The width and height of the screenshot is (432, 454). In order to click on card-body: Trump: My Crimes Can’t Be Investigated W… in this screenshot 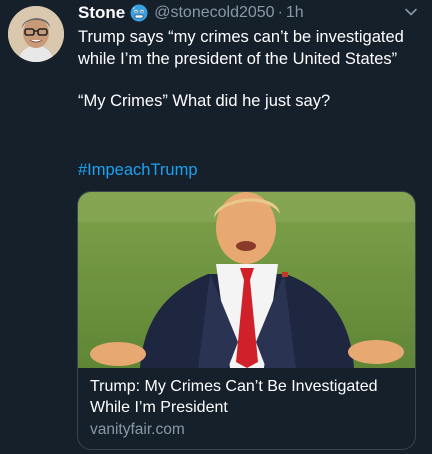, I will do `click(247, 408)`.